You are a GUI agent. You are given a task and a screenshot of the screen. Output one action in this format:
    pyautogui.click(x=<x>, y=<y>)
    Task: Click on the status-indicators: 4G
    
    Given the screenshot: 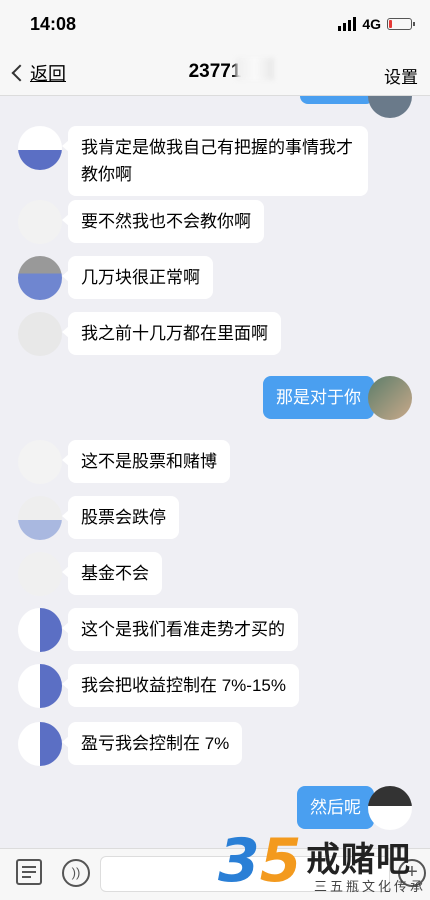 What is the action you would take?
    pyautogui.click(x=376, y=24)
    